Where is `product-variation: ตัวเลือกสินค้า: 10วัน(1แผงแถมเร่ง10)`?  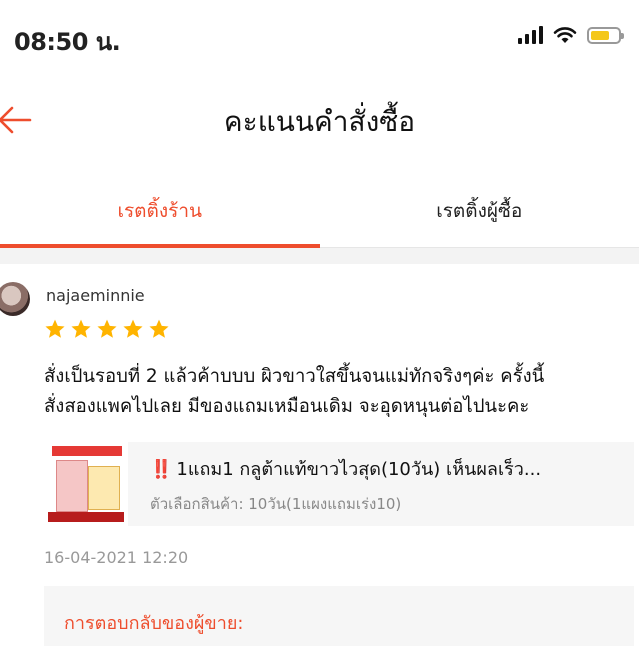
product-variation: ตัวเลือกสินค้า: 10วัน(1แผงแถมเร่ง10) is located at coordinates (275, 504).